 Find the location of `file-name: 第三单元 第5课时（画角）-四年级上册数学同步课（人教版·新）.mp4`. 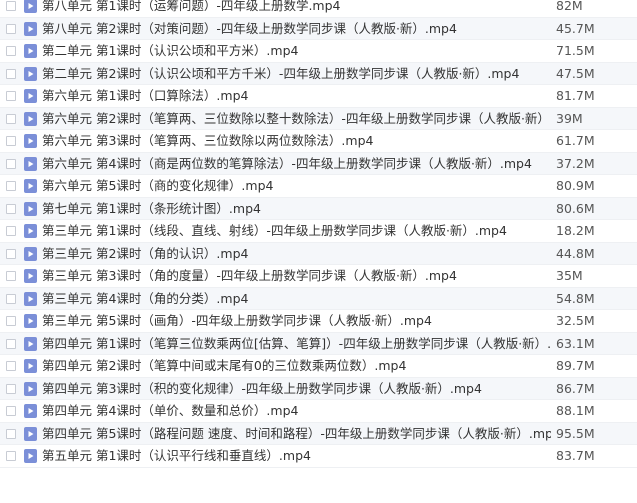

file-name: 第三单元 第5课时（画角）-四年级上册数学同步课（人教版·新）.mp4 is located at coordinates (296, 321).